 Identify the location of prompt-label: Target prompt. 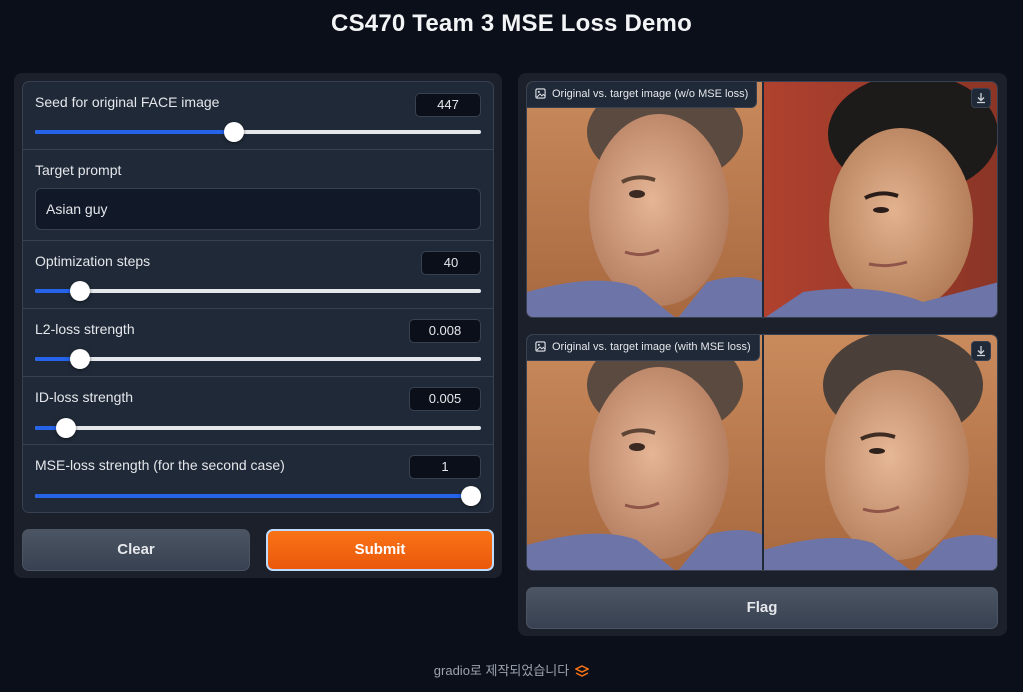
(78, 170).